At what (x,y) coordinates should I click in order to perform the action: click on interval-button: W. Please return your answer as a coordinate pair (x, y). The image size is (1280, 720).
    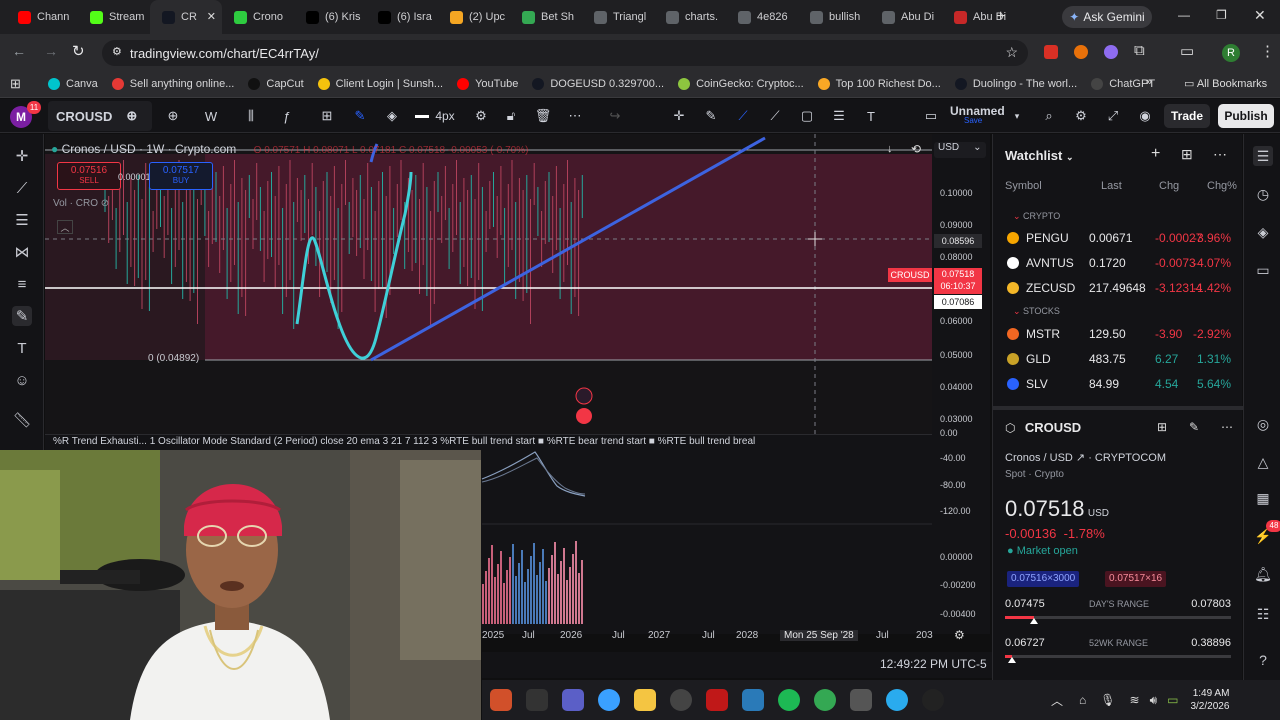
    Looking at the image, I should click on (211, 116).